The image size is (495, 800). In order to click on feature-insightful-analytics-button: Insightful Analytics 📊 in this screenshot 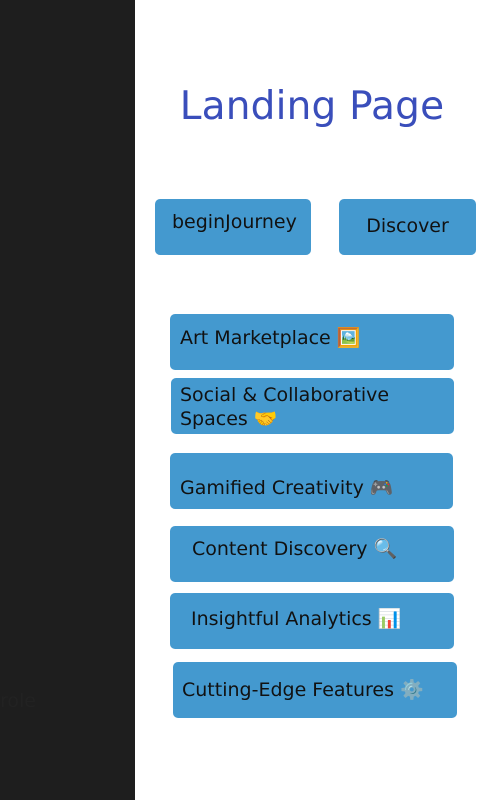, I will do `click(312, 621)`.